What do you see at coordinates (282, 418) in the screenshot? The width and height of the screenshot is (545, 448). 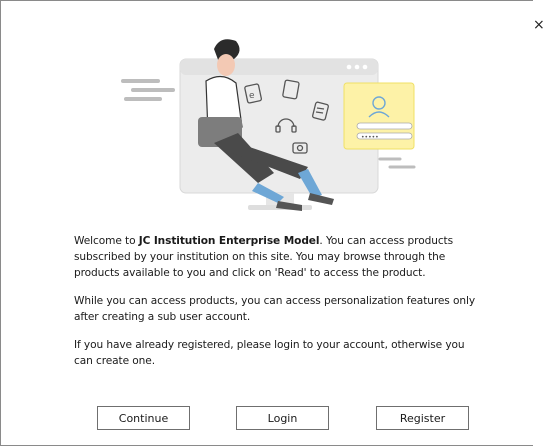 I see `login-button: Login` at bounding box center [282, 418].